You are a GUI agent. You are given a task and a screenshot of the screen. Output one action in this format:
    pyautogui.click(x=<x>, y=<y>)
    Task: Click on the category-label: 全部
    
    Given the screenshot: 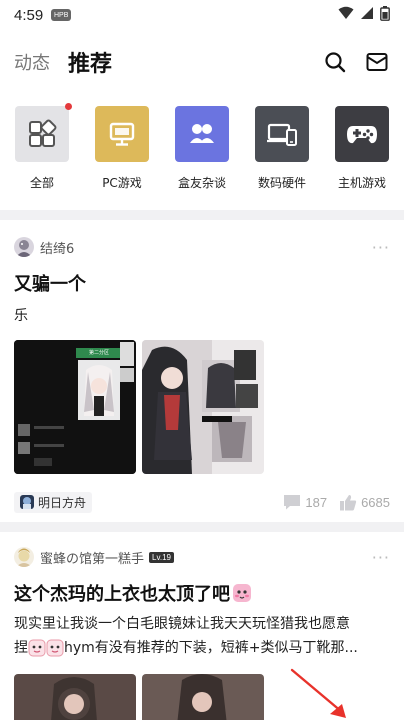 What is the action you would take?
    pyautogui.click(x=41, y=183)
    